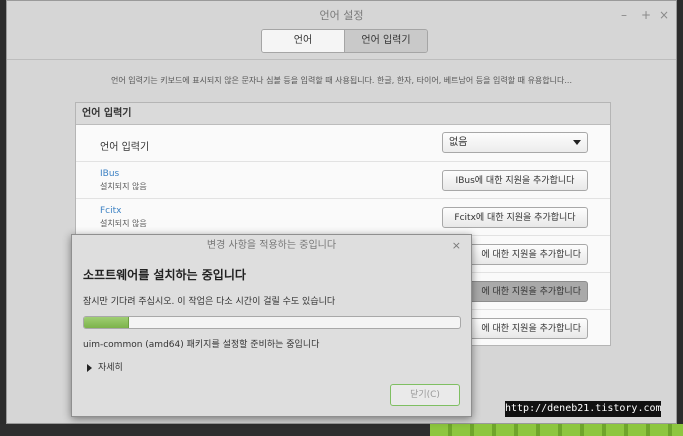 Image resolution: width=683 pixels, height=436 pixels. What do you see at coordinates (341, 15) in the screenshot?
I see `window-title: 언어 설정` at bounding box center [341, 15].